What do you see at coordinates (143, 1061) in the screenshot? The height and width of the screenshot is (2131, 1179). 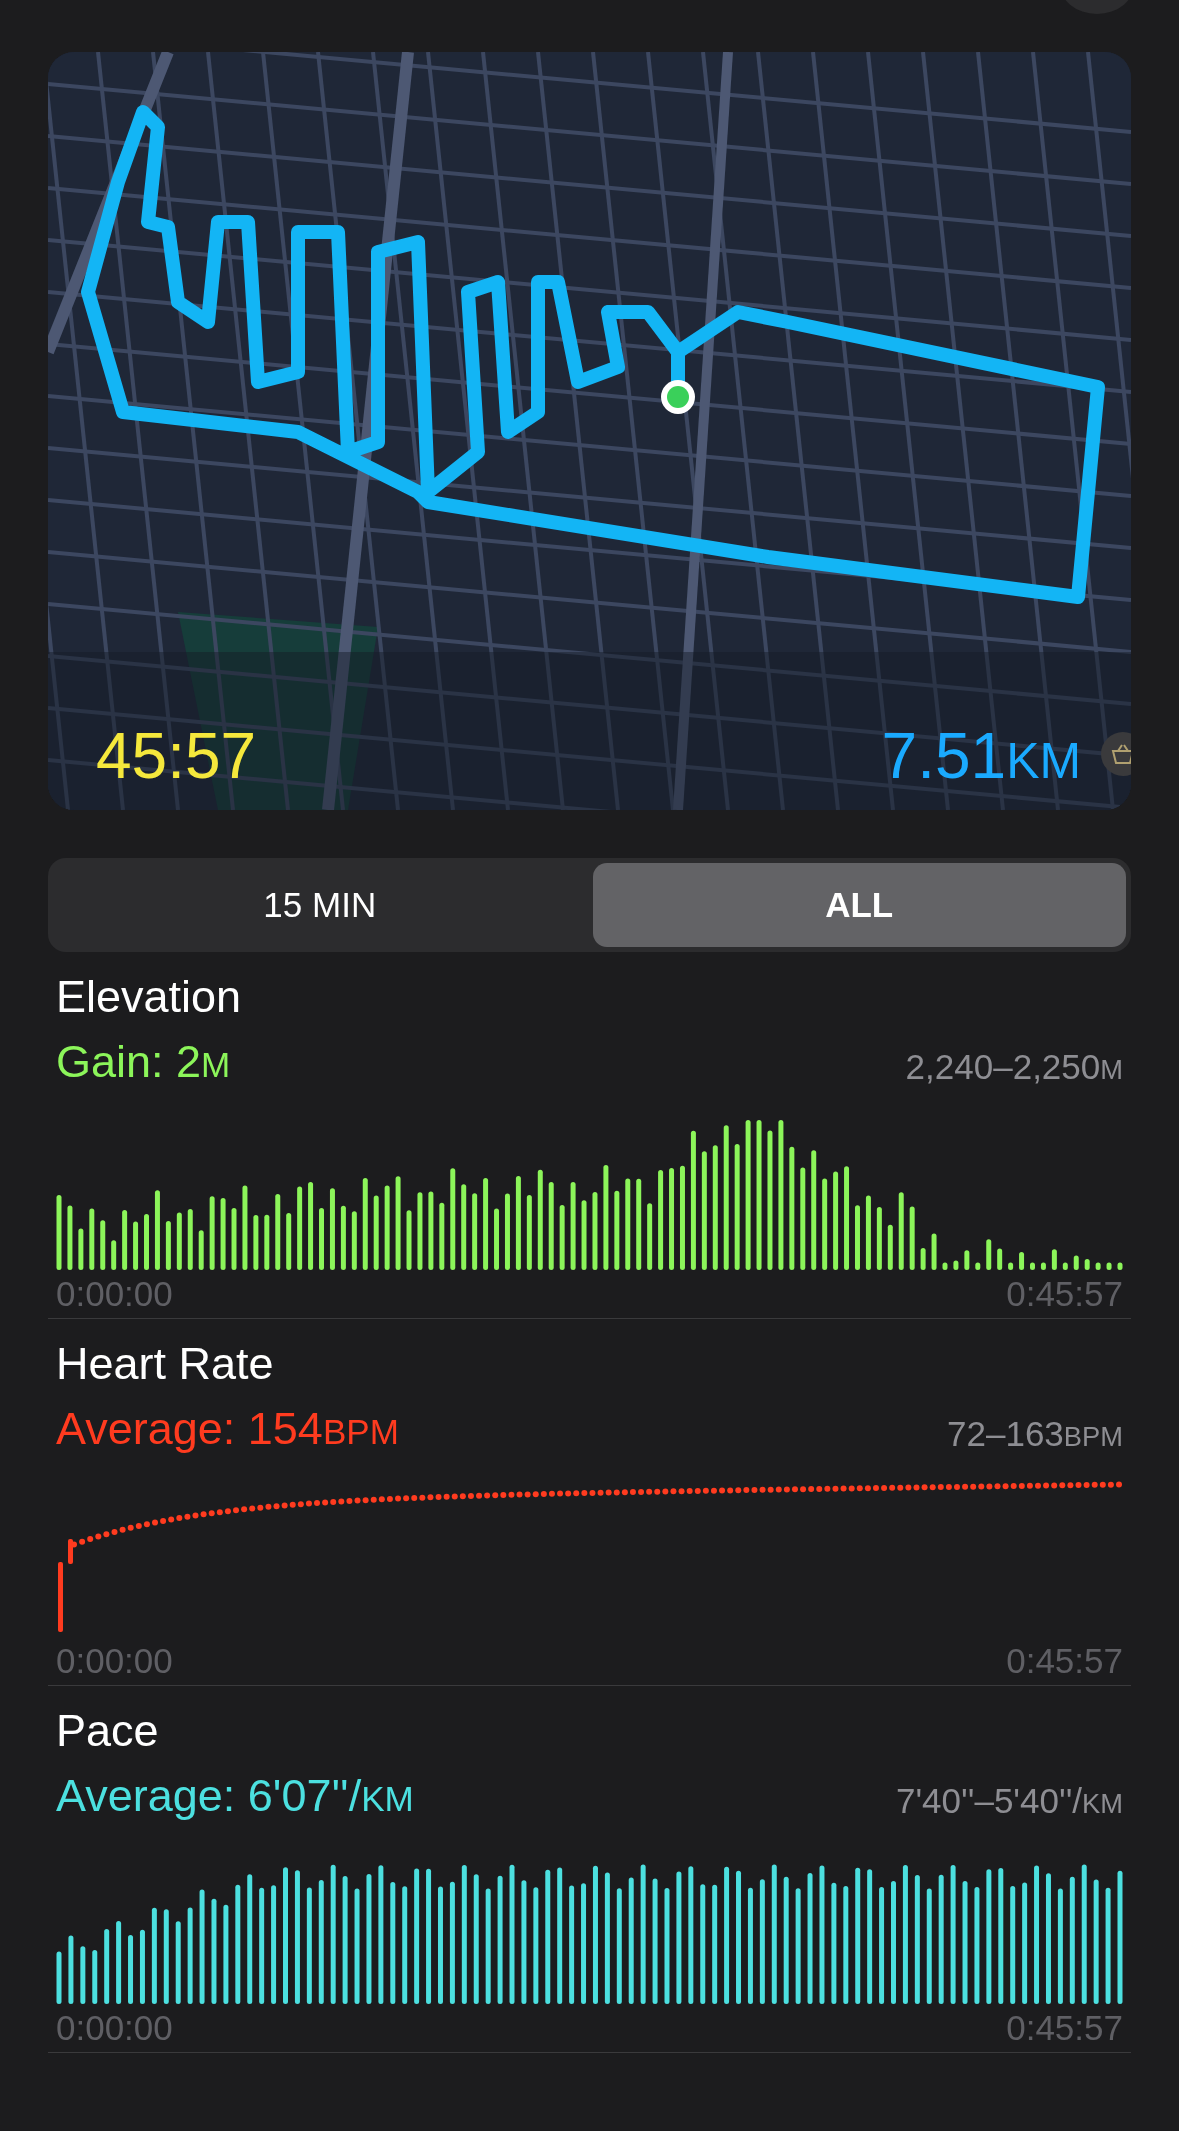 I see `metric-summary: Gain: 2M` at bounding box center [143, 1061].